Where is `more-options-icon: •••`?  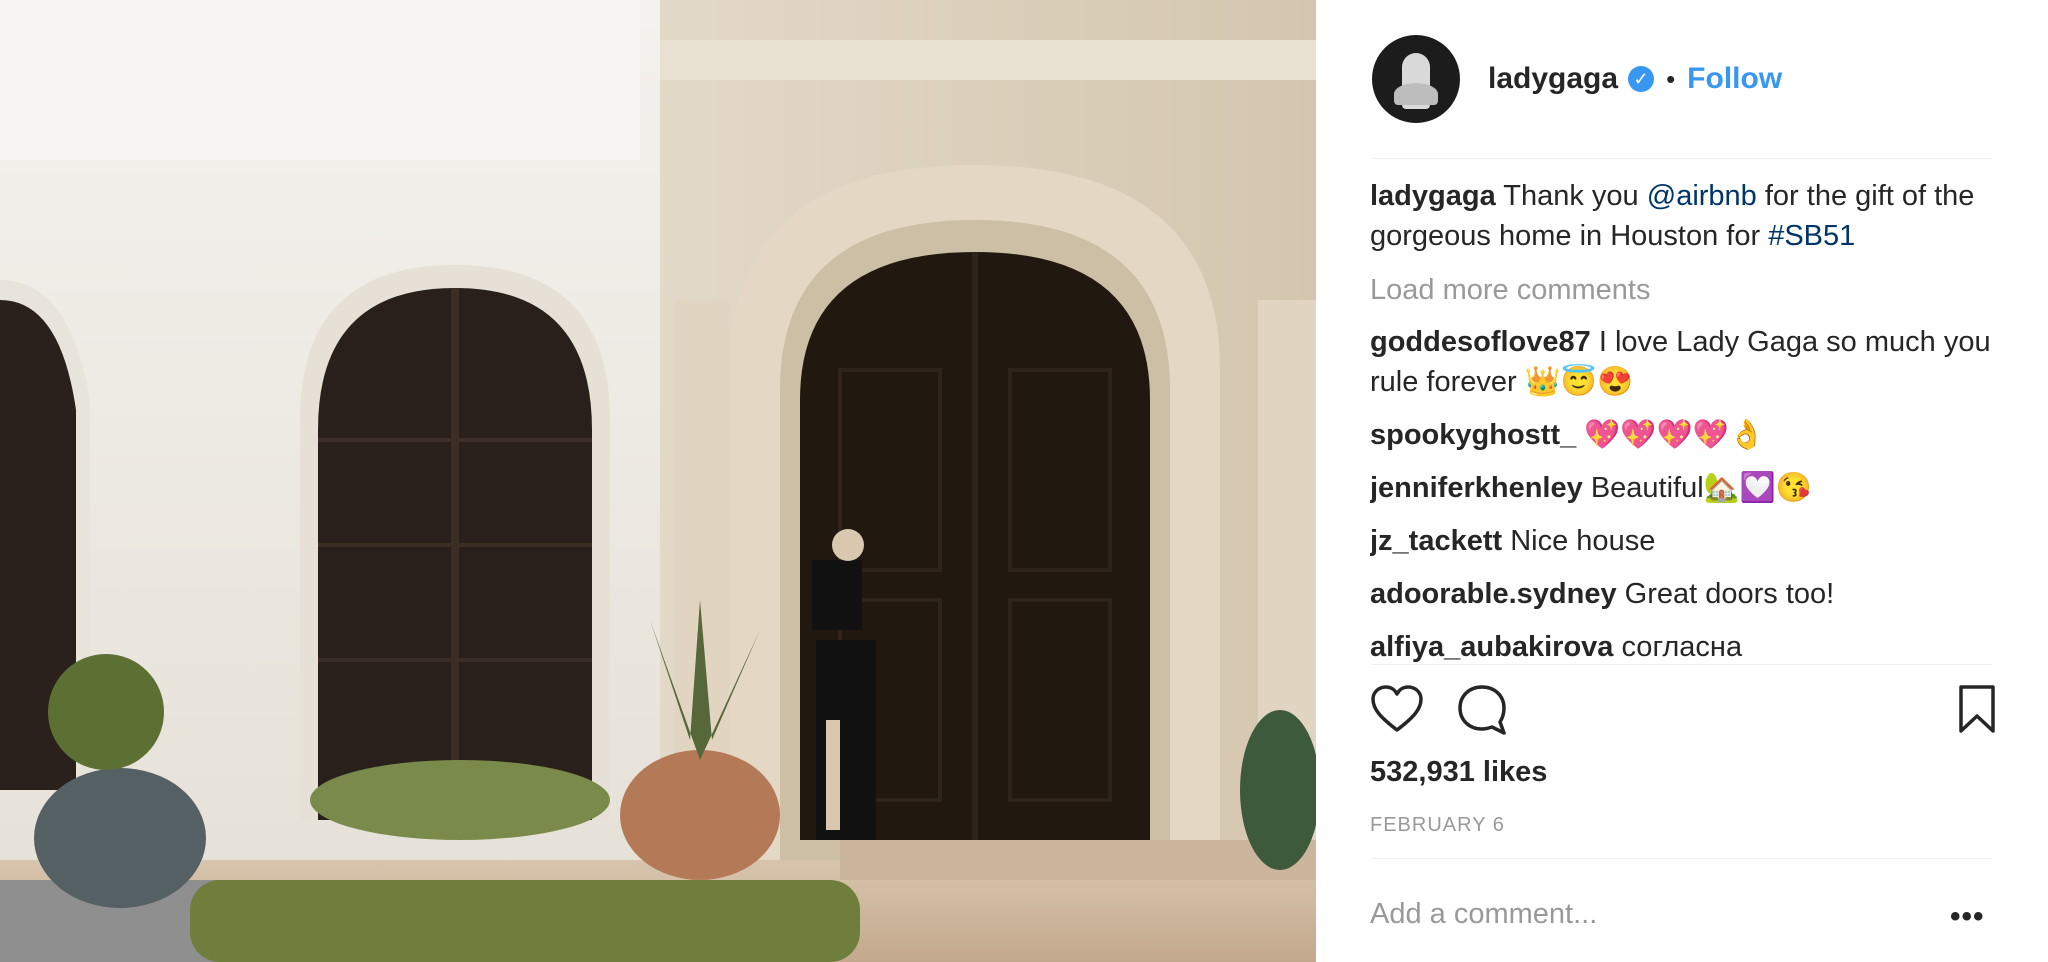
more-options-icon: ••• is located at coordinates (1967, 917).